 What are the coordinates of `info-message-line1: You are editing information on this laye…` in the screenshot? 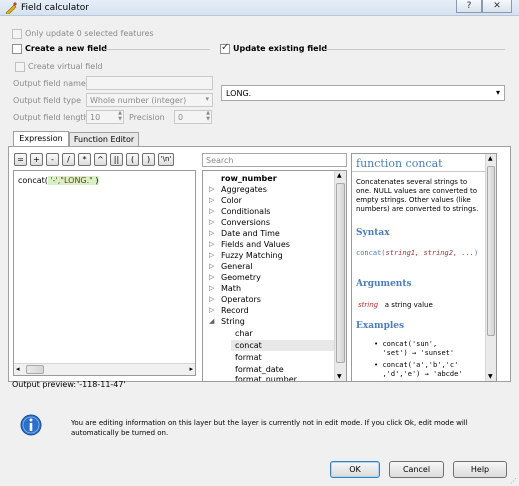 It's located at (269, 423).